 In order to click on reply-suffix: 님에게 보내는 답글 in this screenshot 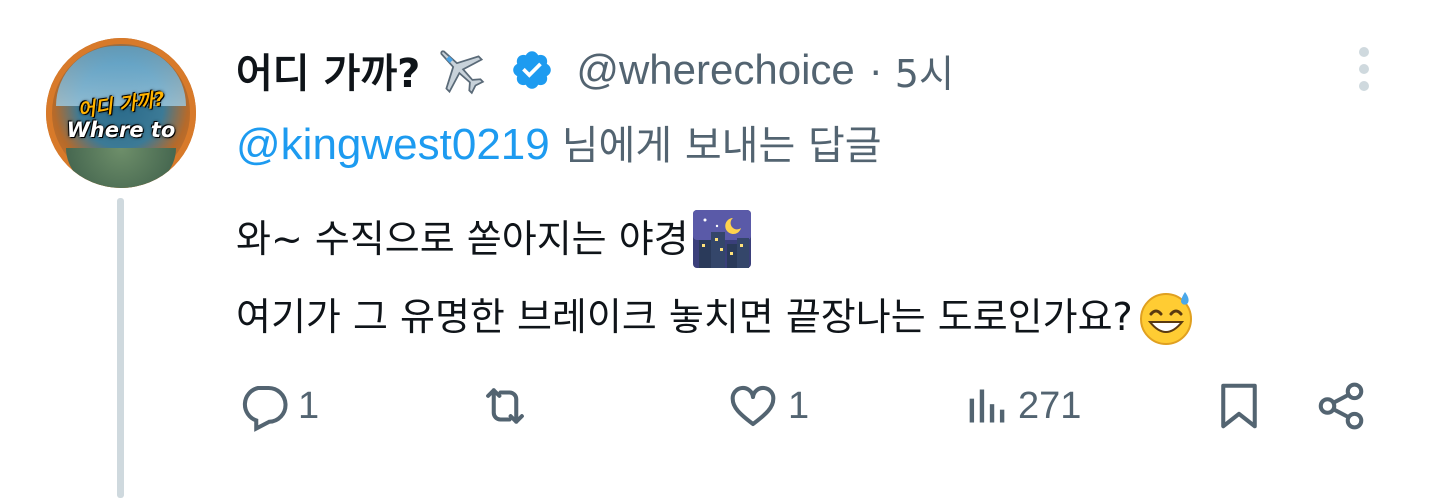, I will do `click(721, 146)`.